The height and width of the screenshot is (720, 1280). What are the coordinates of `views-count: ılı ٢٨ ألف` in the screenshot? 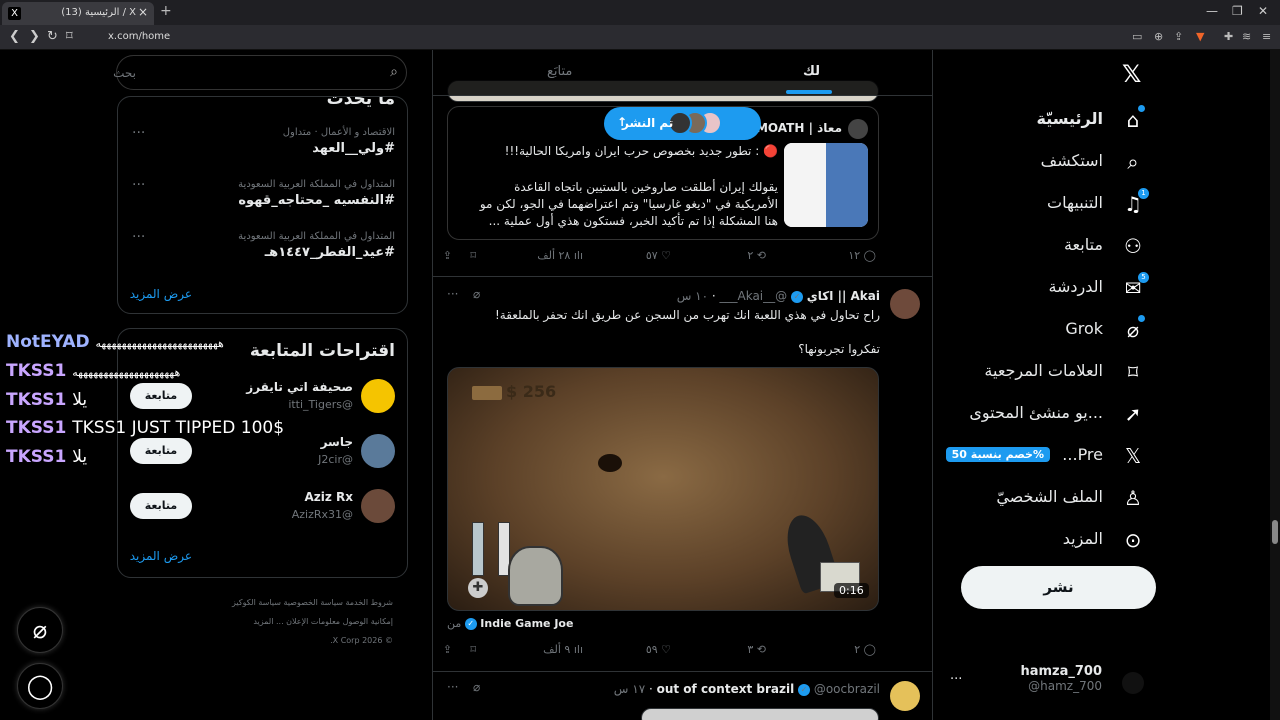 It's located at (560, 255).